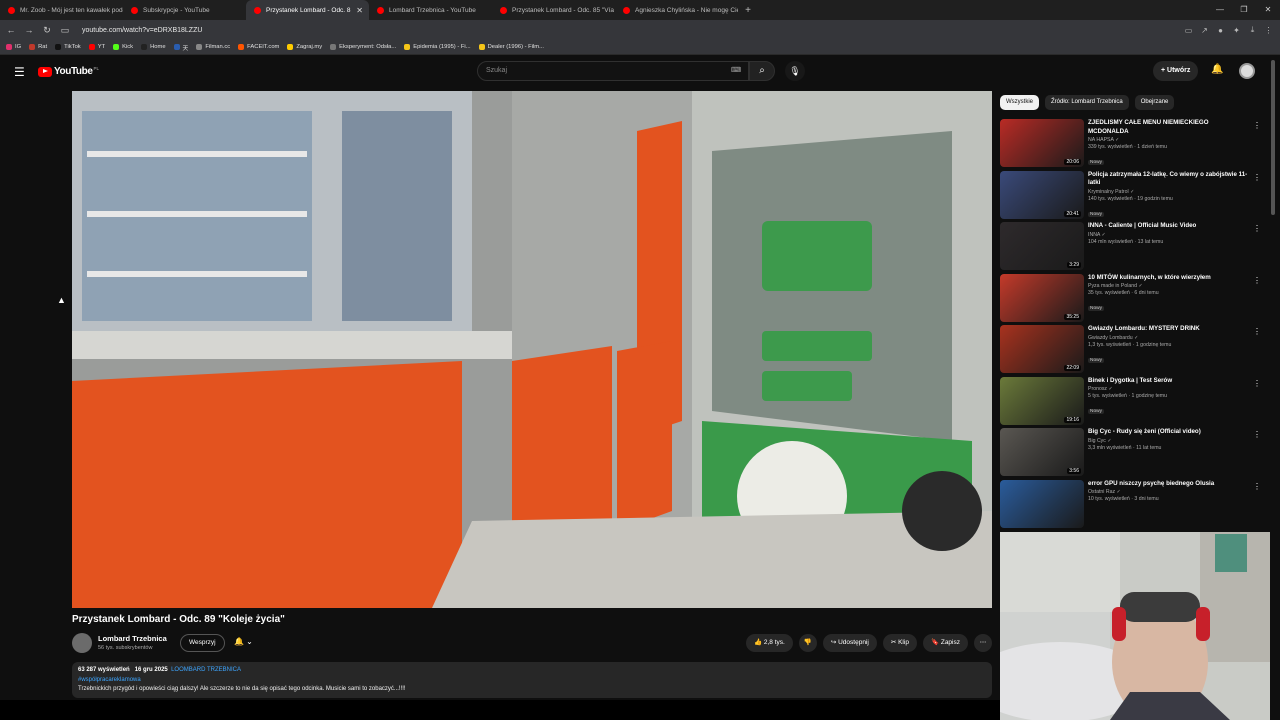 Image resolution: width=1280 pixels, height=720 pixels. What do you see at coordinates (983, 643) in the screenshot?
I see `more-actions-button: ⋯` at bounding box center [983, 643].